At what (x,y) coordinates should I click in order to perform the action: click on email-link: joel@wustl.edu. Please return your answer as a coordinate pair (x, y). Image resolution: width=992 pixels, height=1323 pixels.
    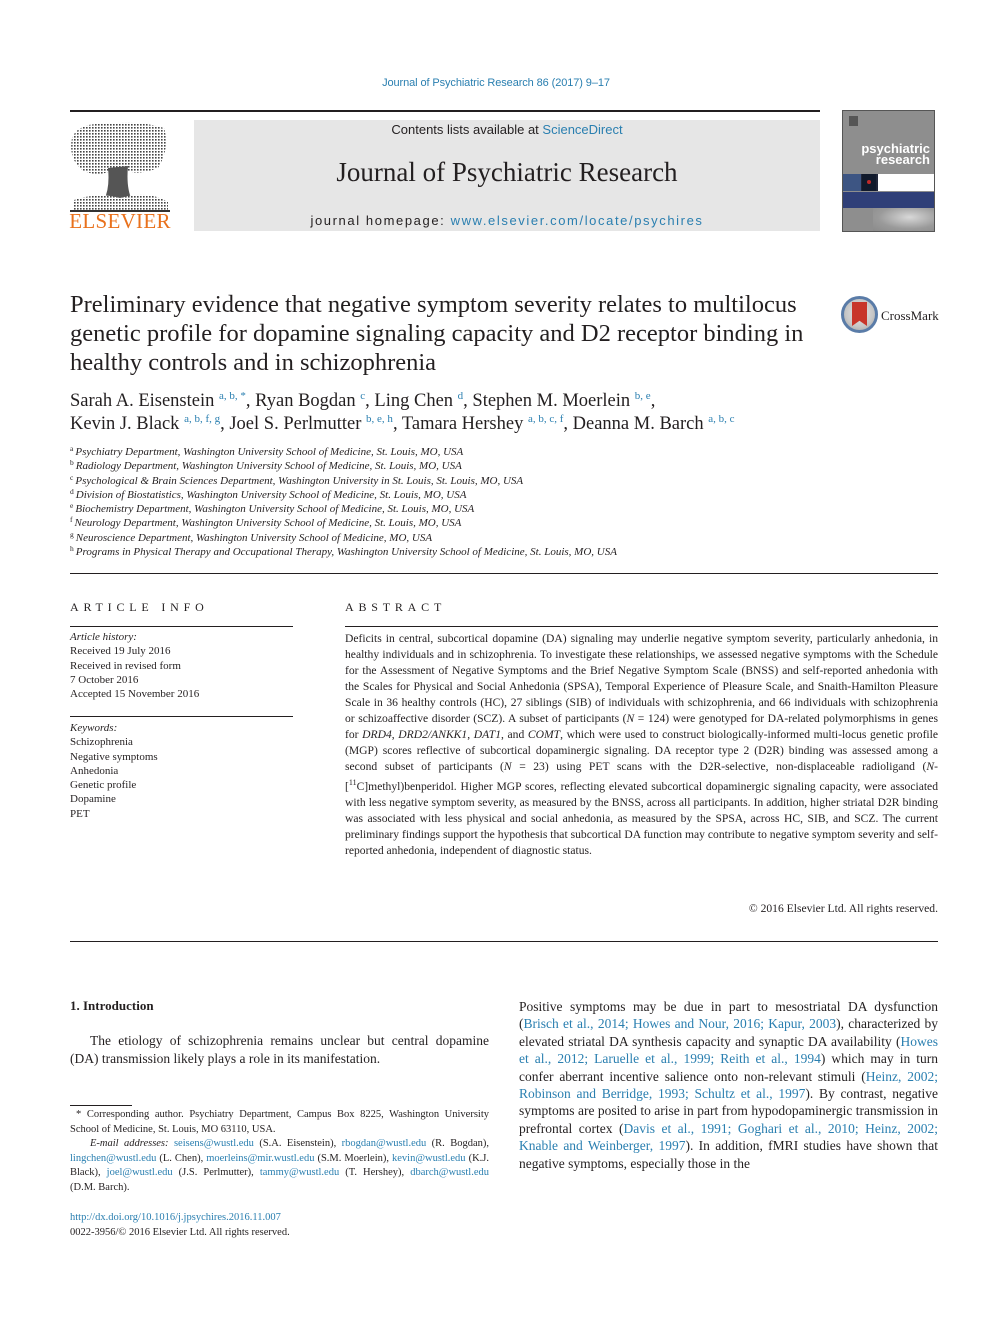
    Looking at the image, I should click on (140, 1172).